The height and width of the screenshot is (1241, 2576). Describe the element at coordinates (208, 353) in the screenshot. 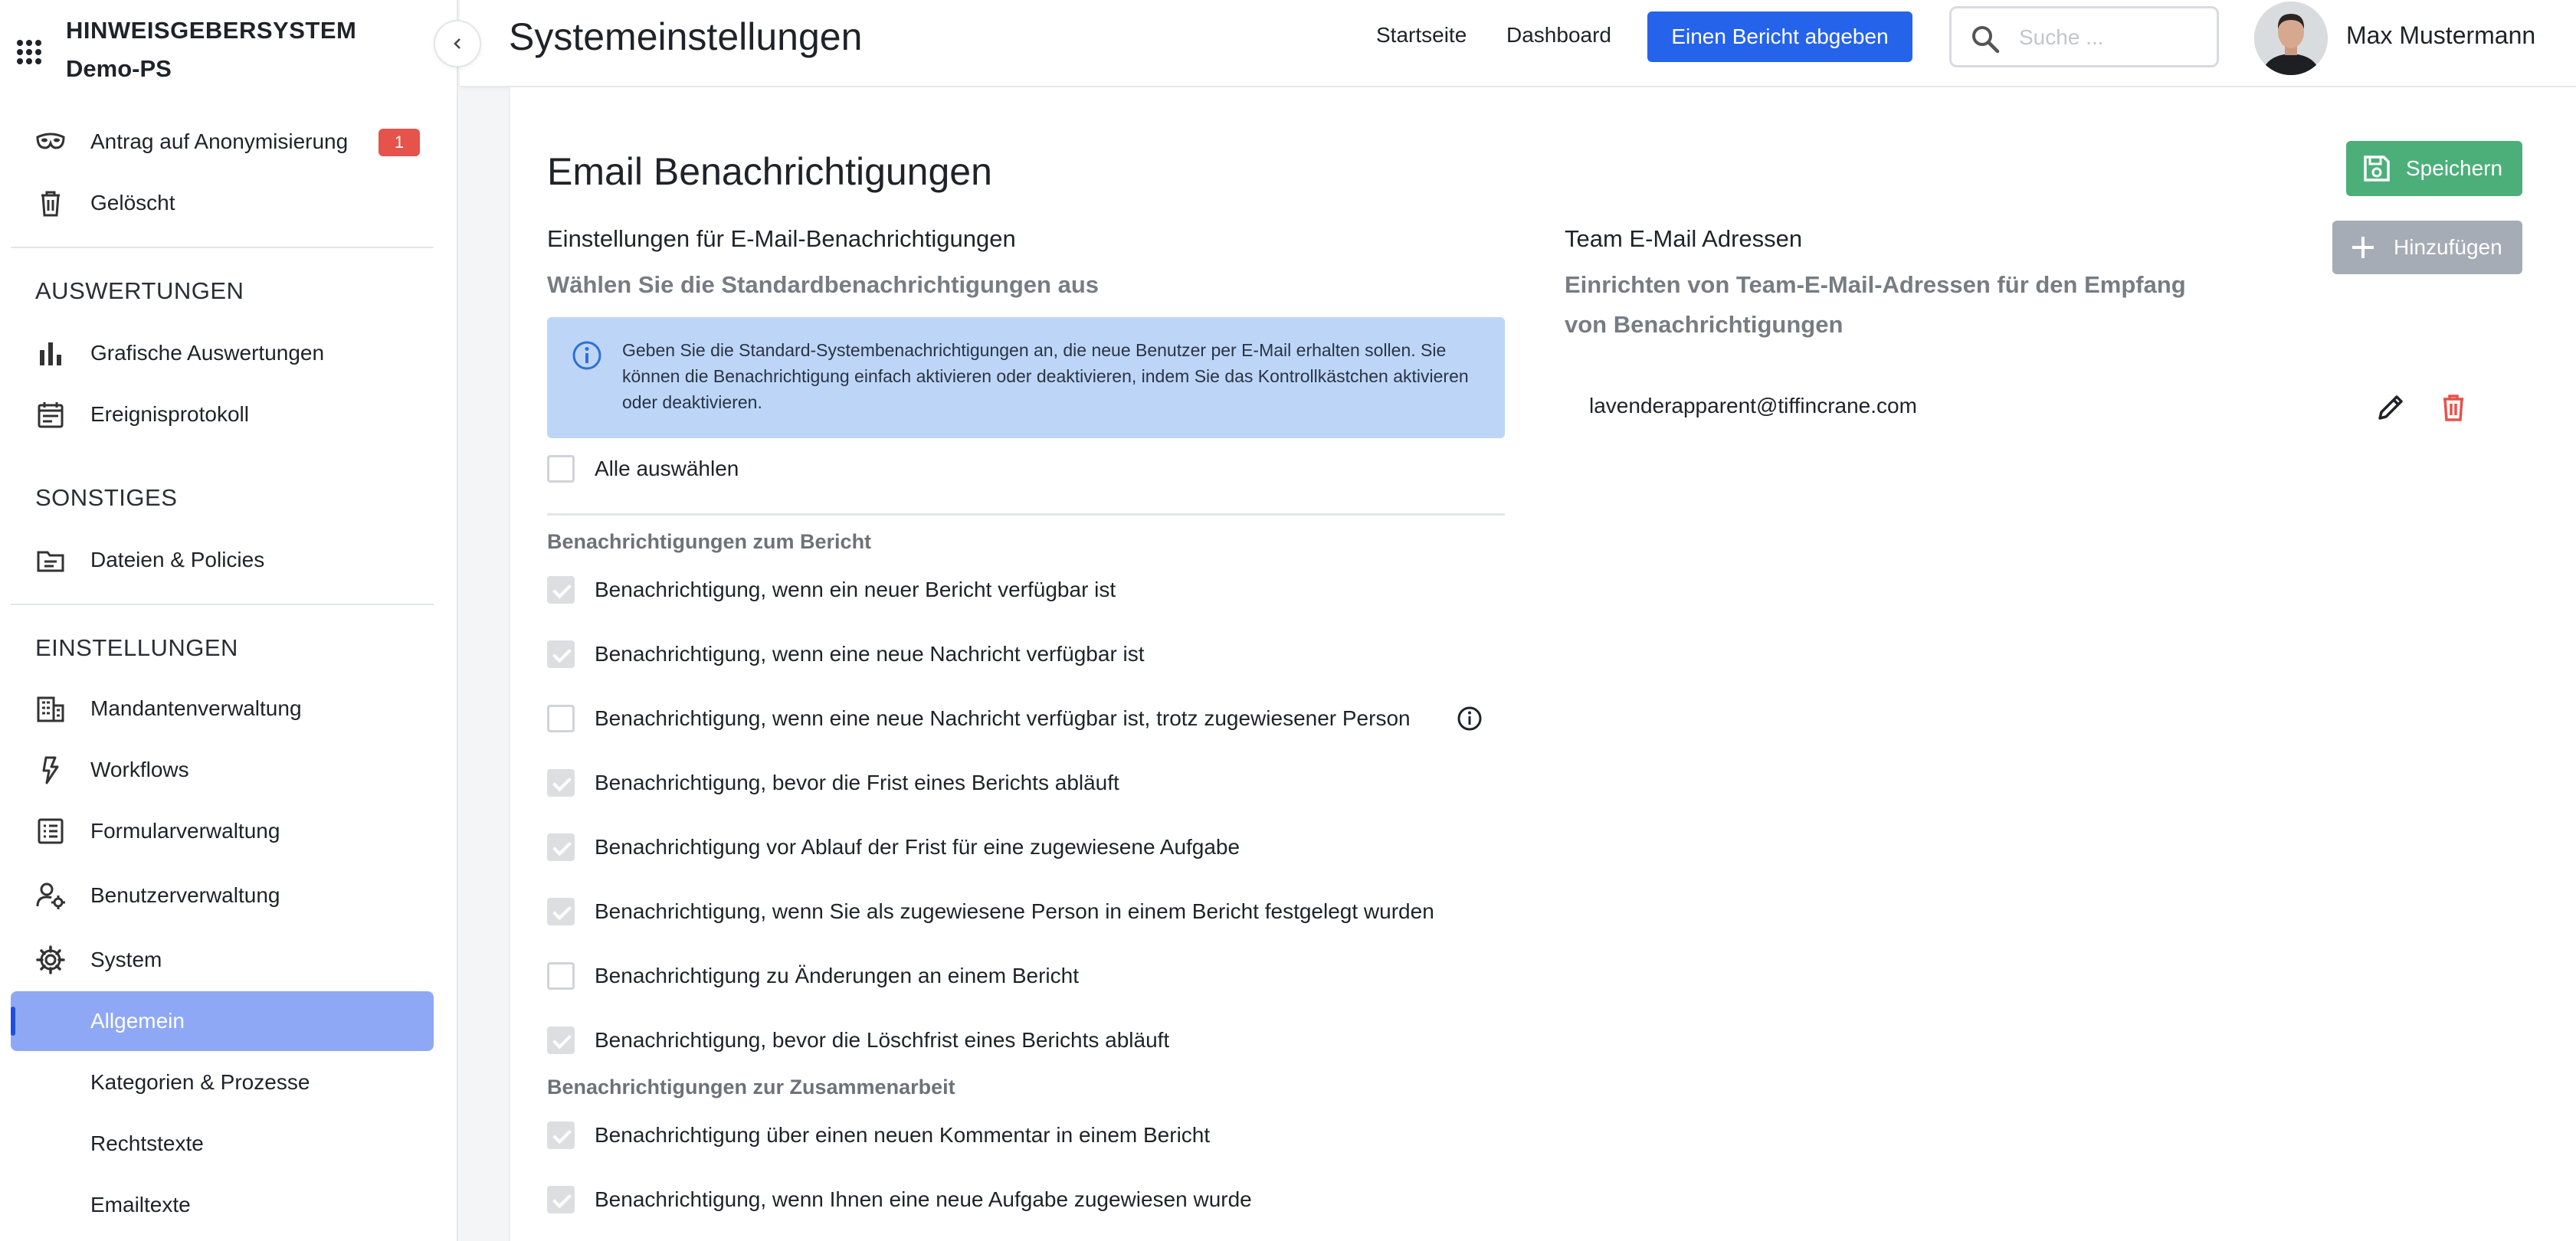

I see `sidebar-item-label: Grafische Auswertungen` at that location.